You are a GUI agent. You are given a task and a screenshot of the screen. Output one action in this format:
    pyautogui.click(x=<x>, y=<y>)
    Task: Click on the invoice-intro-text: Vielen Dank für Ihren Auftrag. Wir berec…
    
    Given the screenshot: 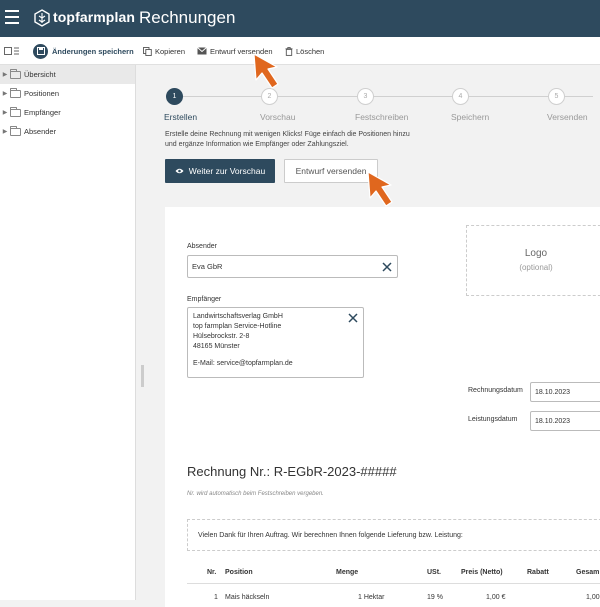 What is the action you would take?
    pyautogui.click(x=330, y=535)
    